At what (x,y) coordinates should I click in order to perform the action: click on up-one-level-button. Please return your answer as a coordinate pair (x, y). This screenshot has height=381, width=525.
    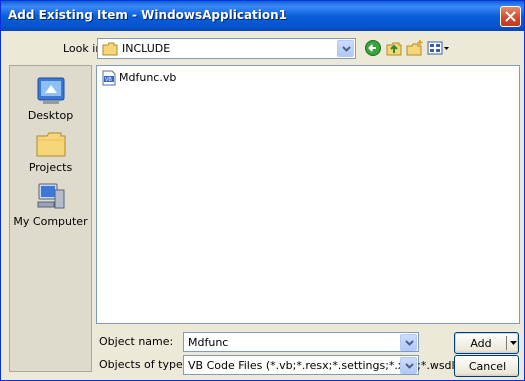
    Looking at the image, I should click on (395, 49).